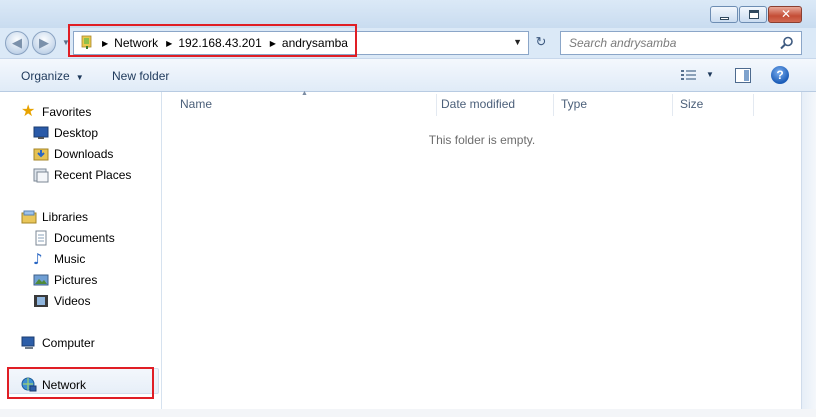 This screenshot has width=816, height=417. I want to click on organize-button: Organize ▼, so click(52, 76).